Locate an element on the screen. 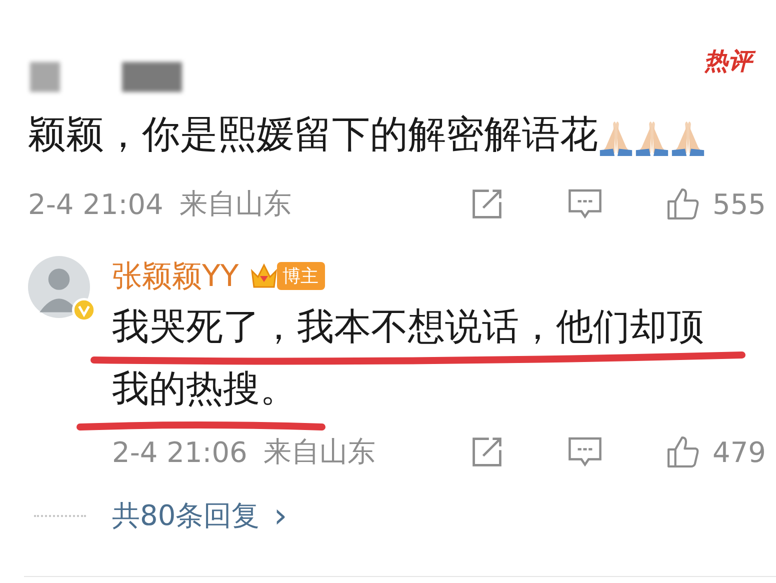 This screenshot has height=583, width=776. crown-icon is located at coordinates (263, 276).